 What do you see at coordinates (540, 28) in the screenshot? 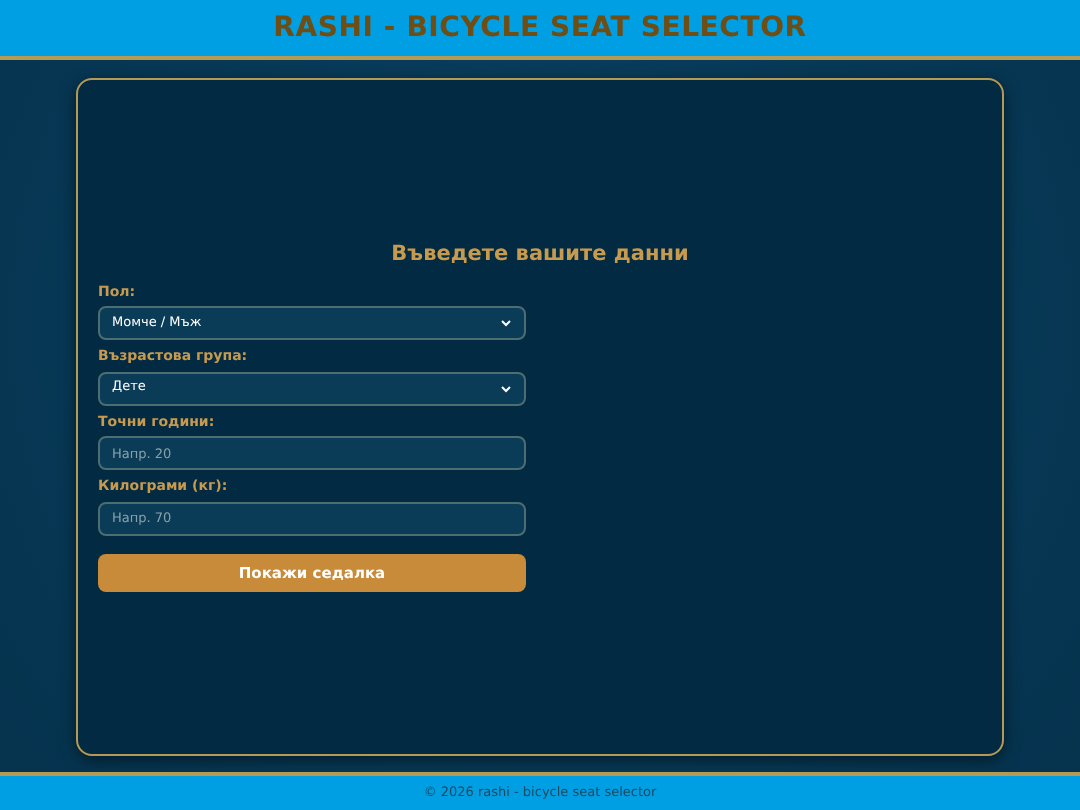
I see `app-title: RASHI - BICYCLE SEAT SELECTOR` at bounding box center [540, 28].